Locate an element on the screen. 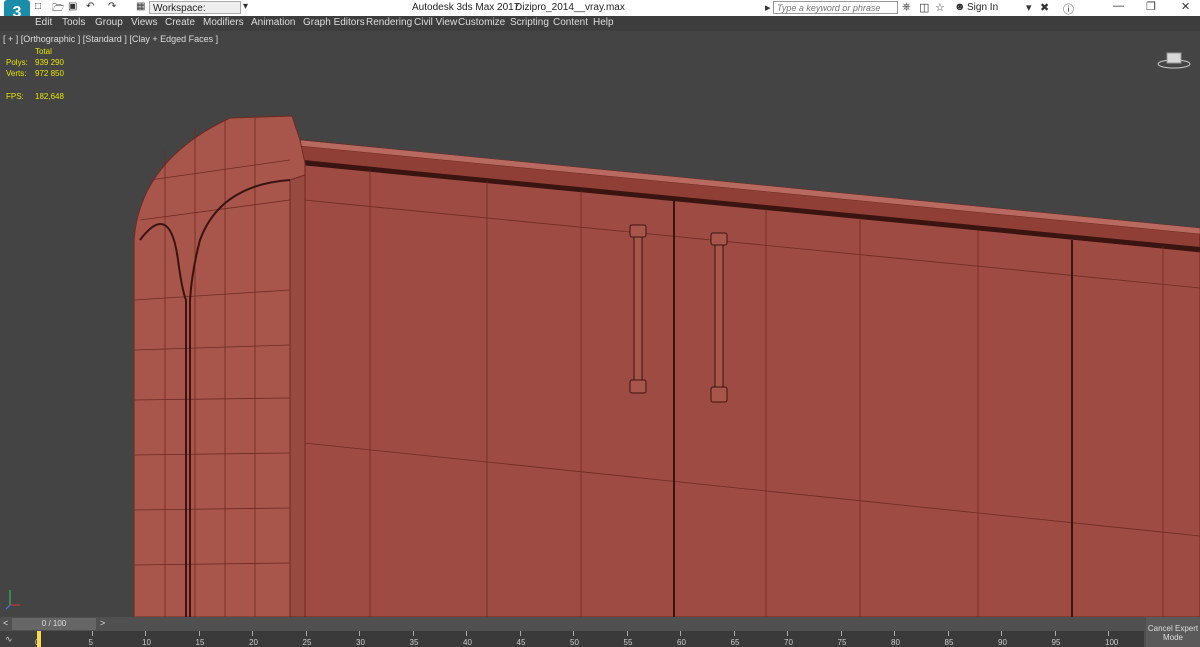 The height and width of the screenshot is (647, 1200). stats-total-label: Total is located at coordinates (43, 51).